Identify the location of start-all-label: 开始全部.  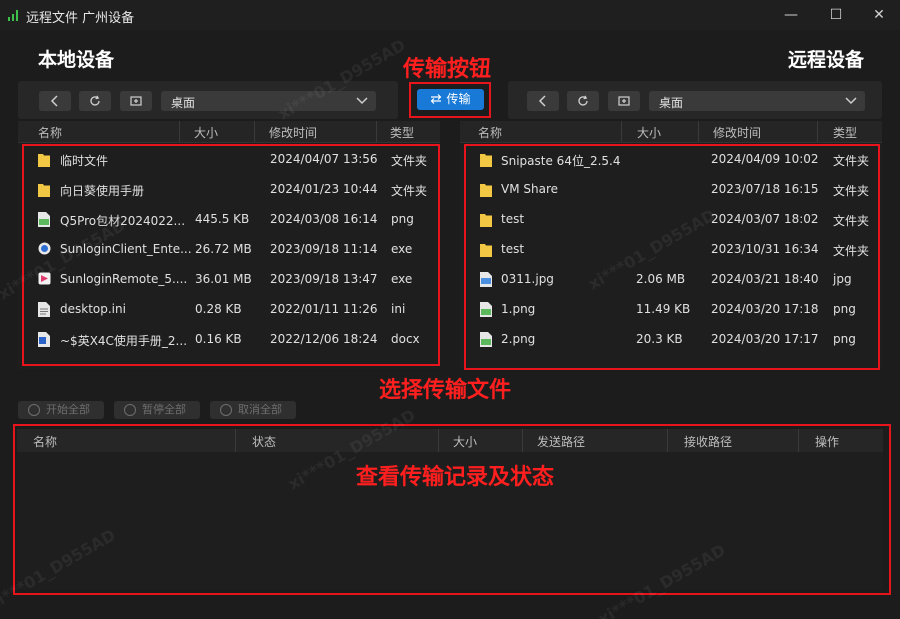
(68, 409).